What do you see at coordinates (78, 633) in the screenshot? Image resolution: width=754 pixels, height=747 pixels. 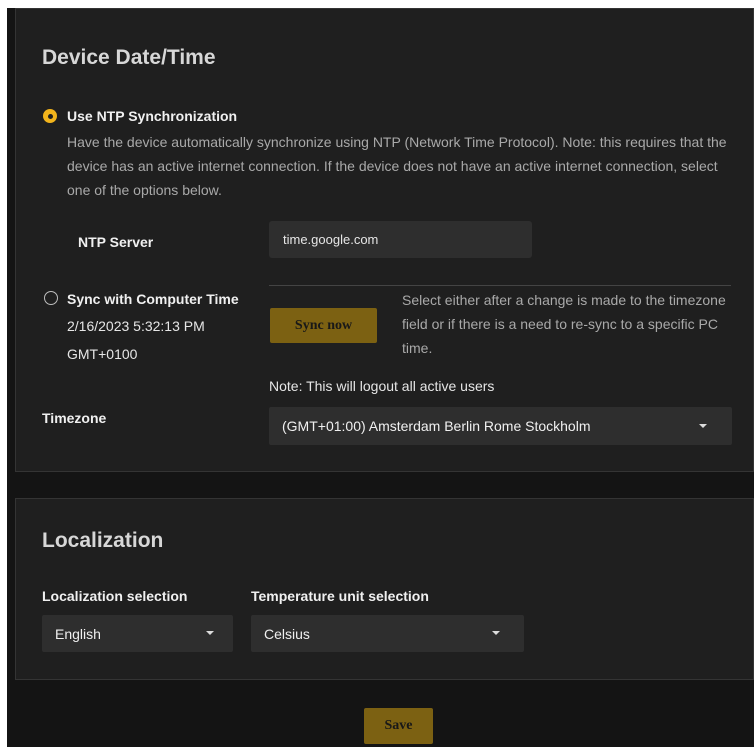 I see `localization-value: English` at bounding box center [78, 633].